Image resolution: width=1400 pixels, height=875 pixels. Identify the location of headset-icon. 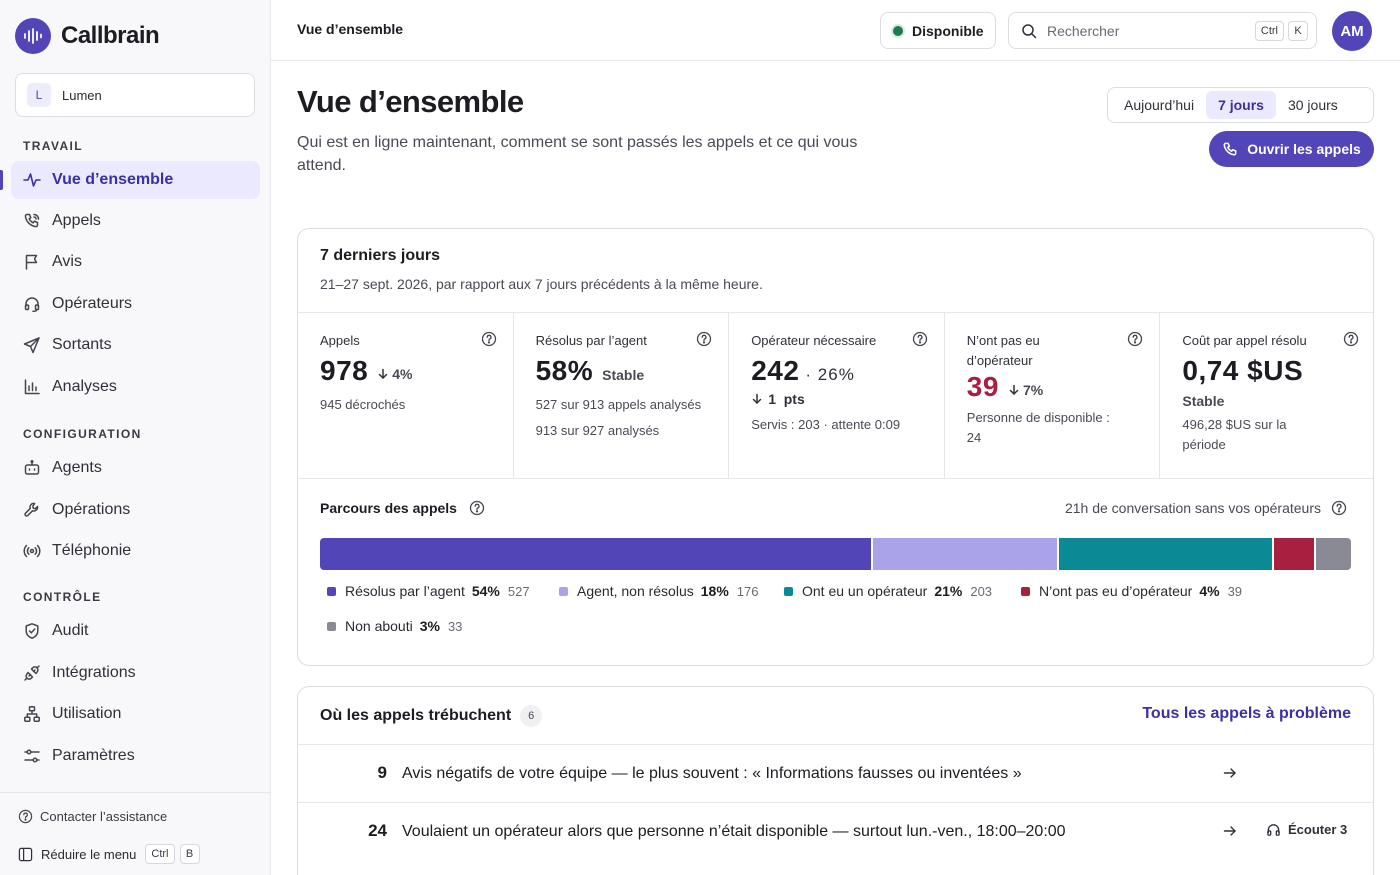
(32, 304).